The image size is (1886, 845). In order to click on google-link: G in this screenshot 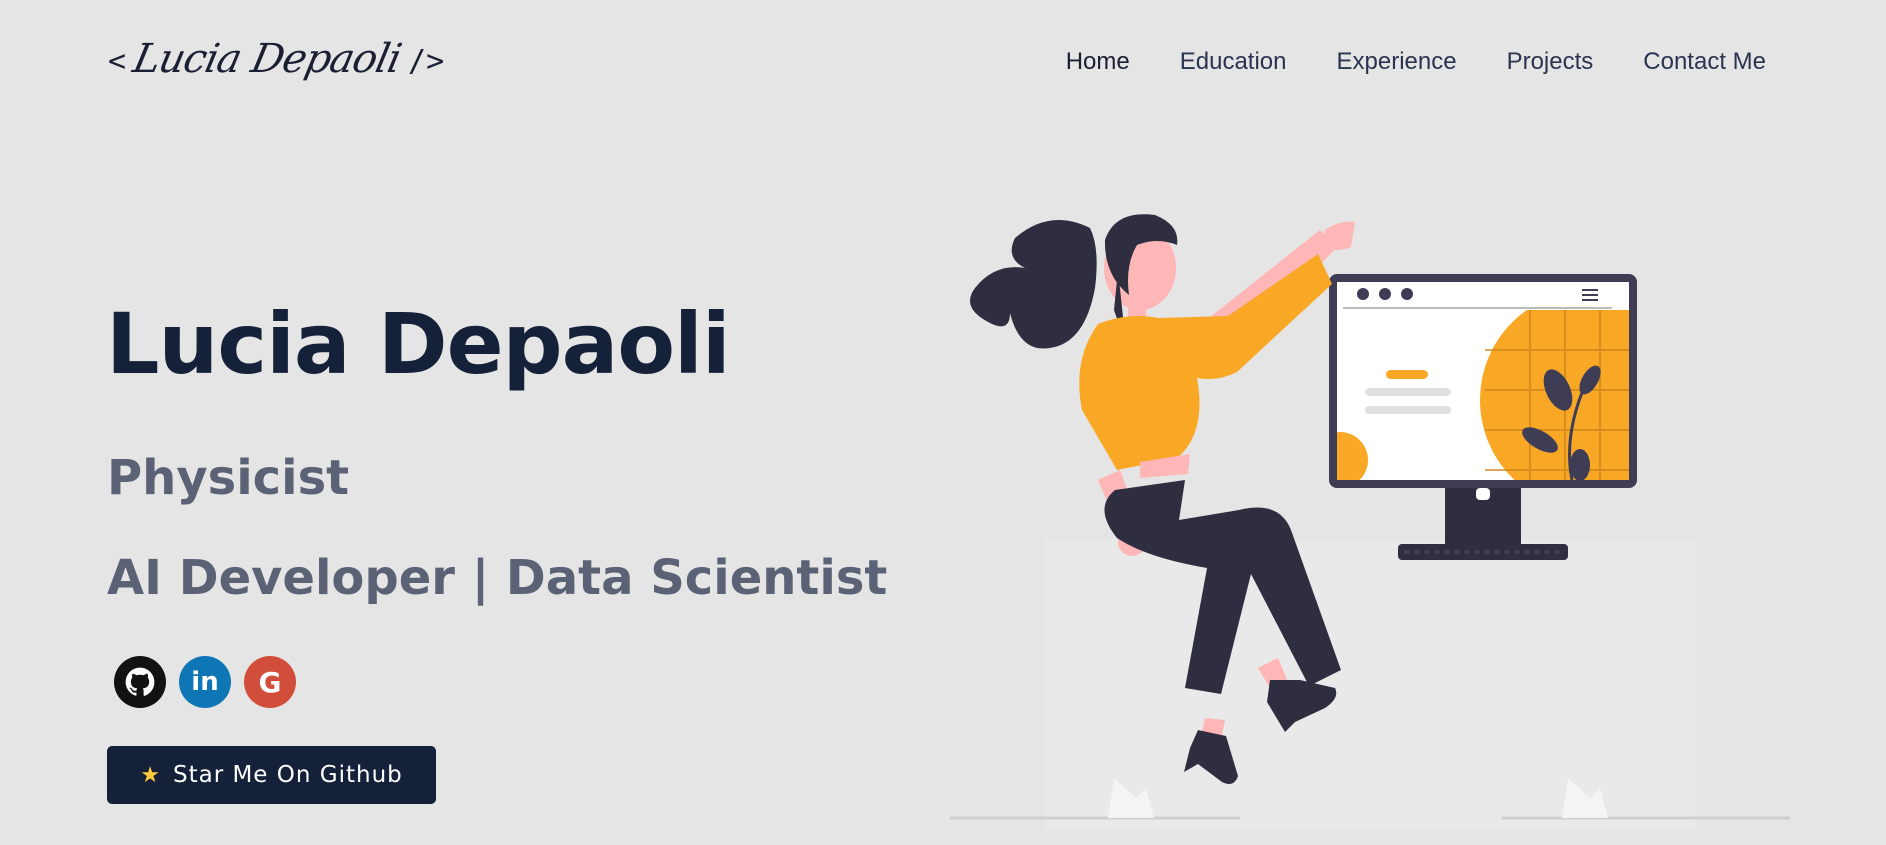, I will do `click(270, 682)`.